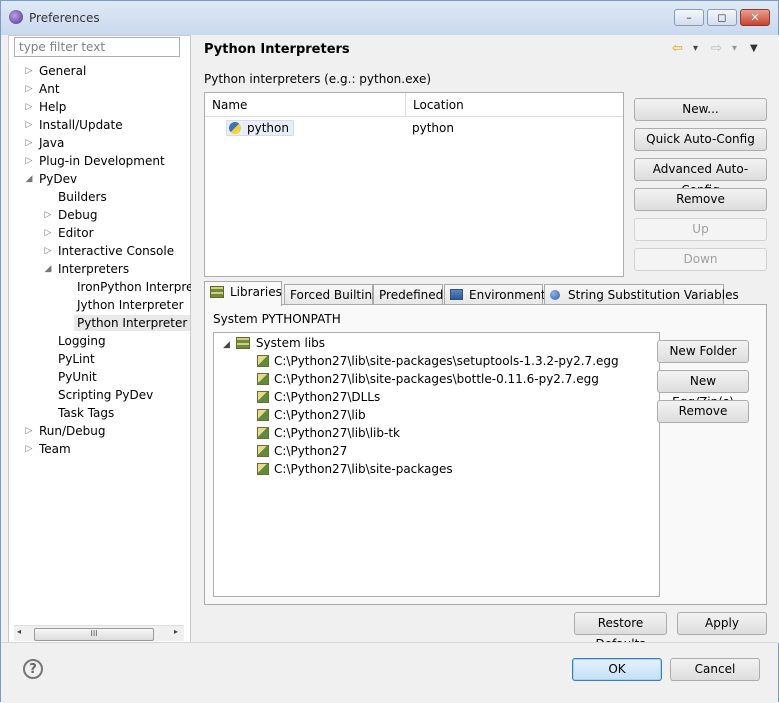 The image size is (779, 703). I want to click on window-title: Preferences, so click(64, 18).